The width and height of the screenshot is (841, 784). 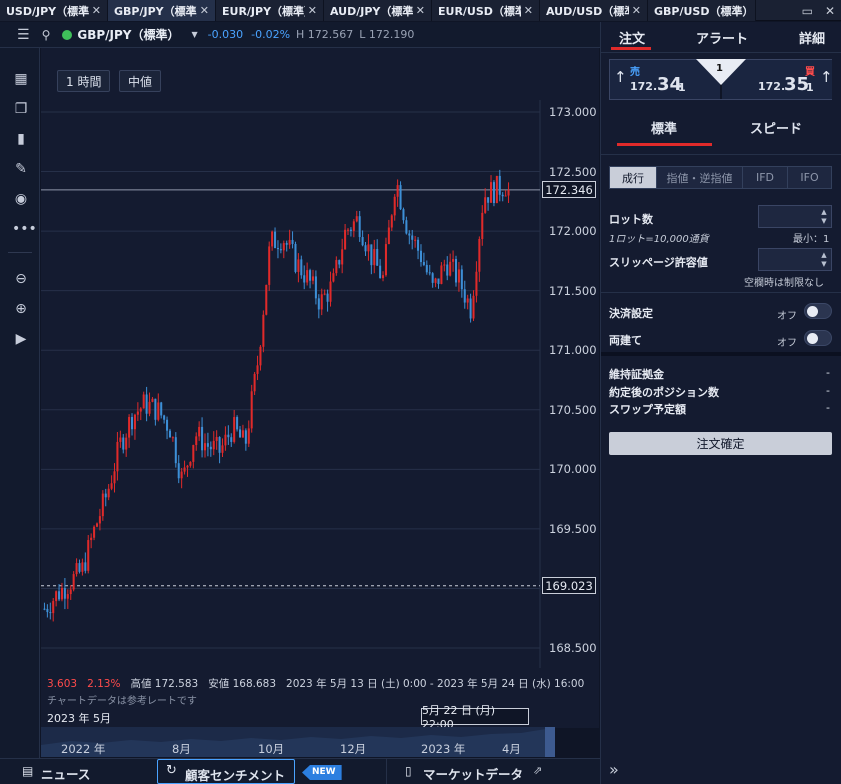 What do you see at coordinates (573, 172) in the screenshot?
I see `y-tick: 172.500` at bounding box center [573, 172].